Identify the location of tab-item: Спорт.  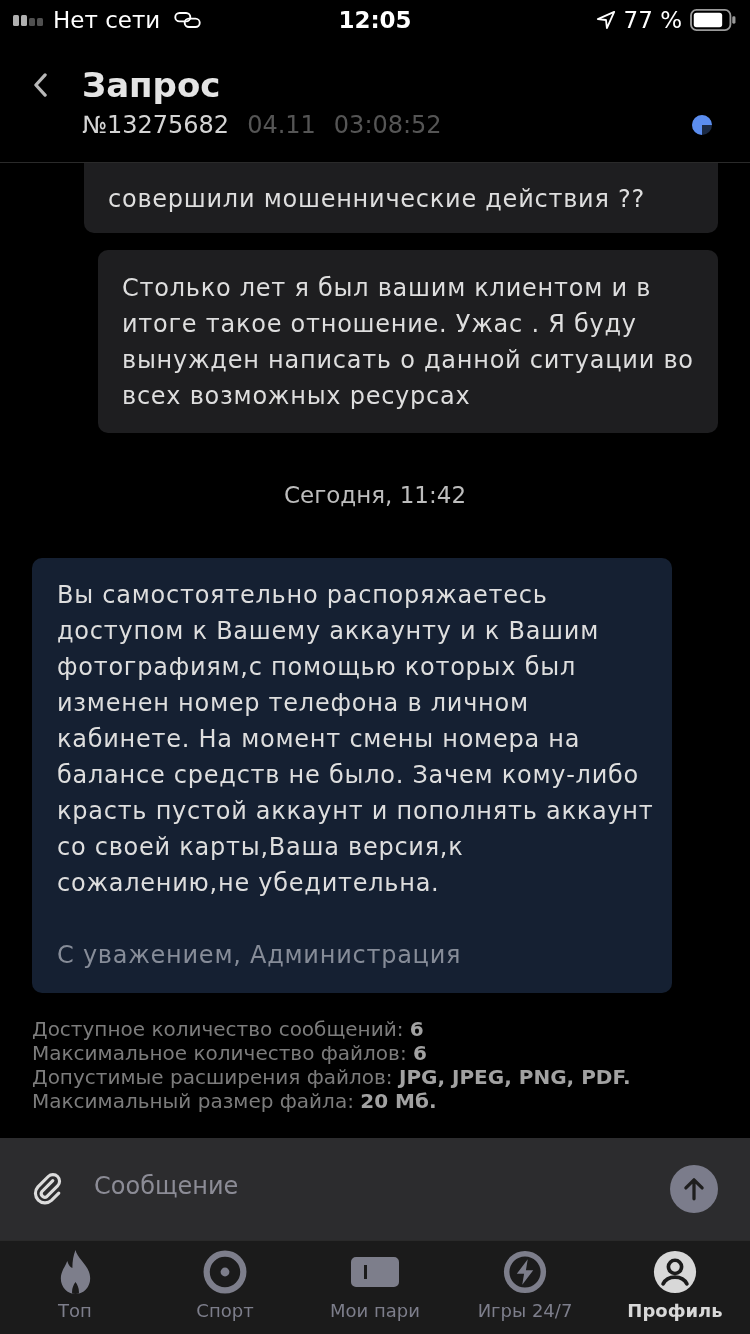
(225, 1287).